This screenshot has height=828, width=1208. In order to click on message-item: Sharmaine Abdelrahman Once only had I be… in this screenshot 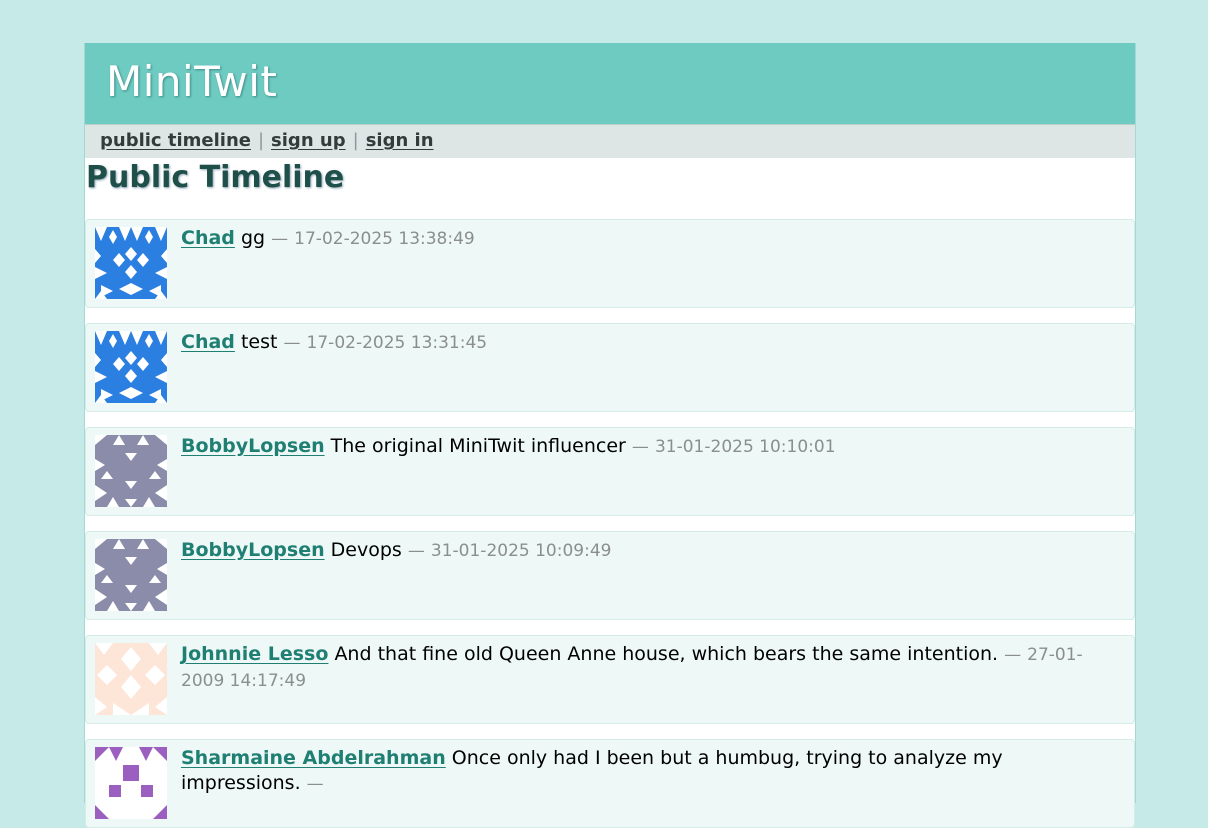, I will do `click(610, 783)`.